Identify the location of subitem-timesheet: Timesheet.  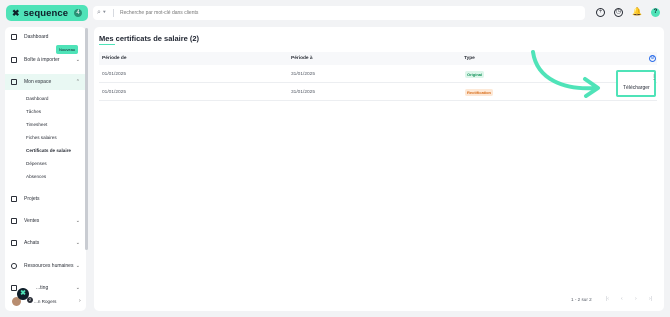
(36, 124).